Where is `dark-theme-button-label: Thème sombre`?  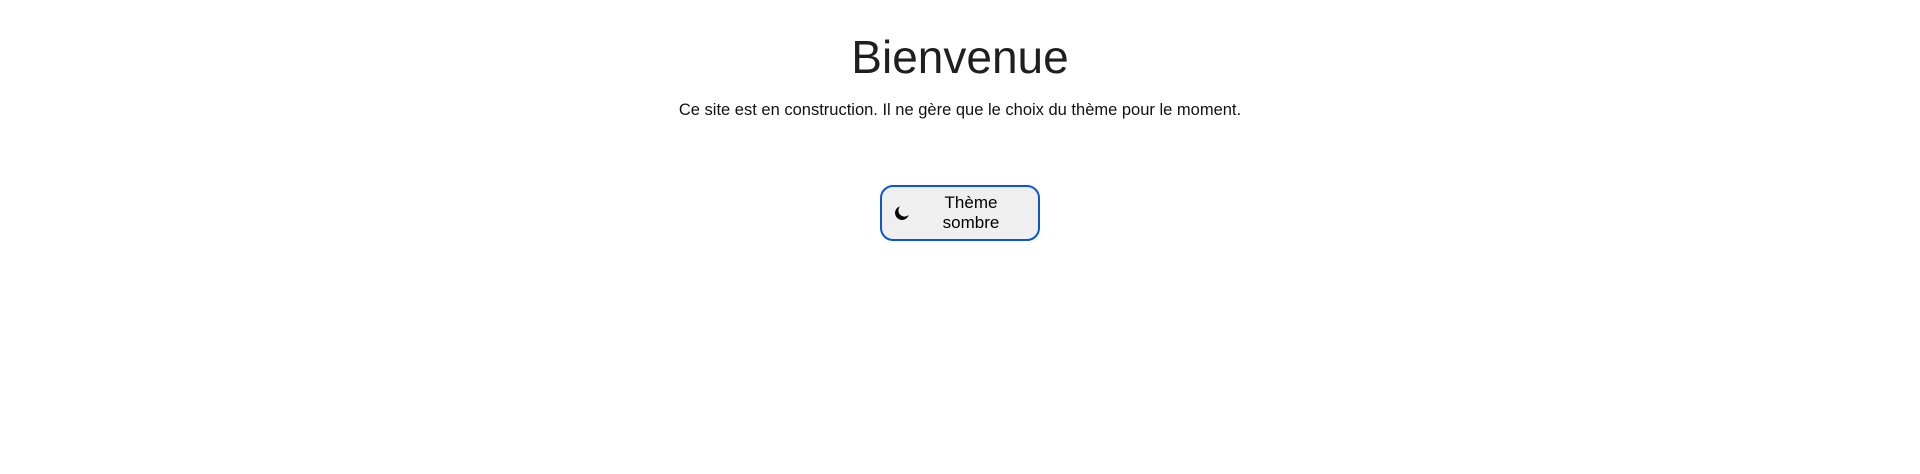 dark-theme-button-label: Thème sombre is located at coordinates (971, 212).